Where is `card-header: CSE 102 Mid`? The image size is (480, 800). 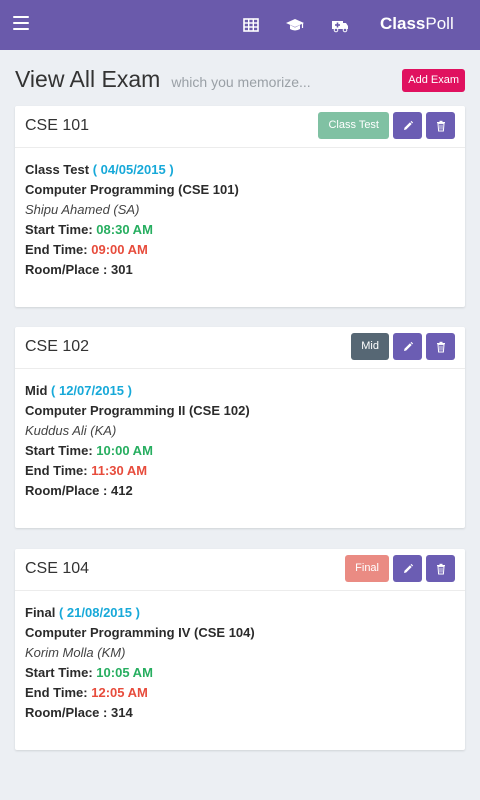 card-header: CSE 102 Mid is located at coordinates (240, 348).